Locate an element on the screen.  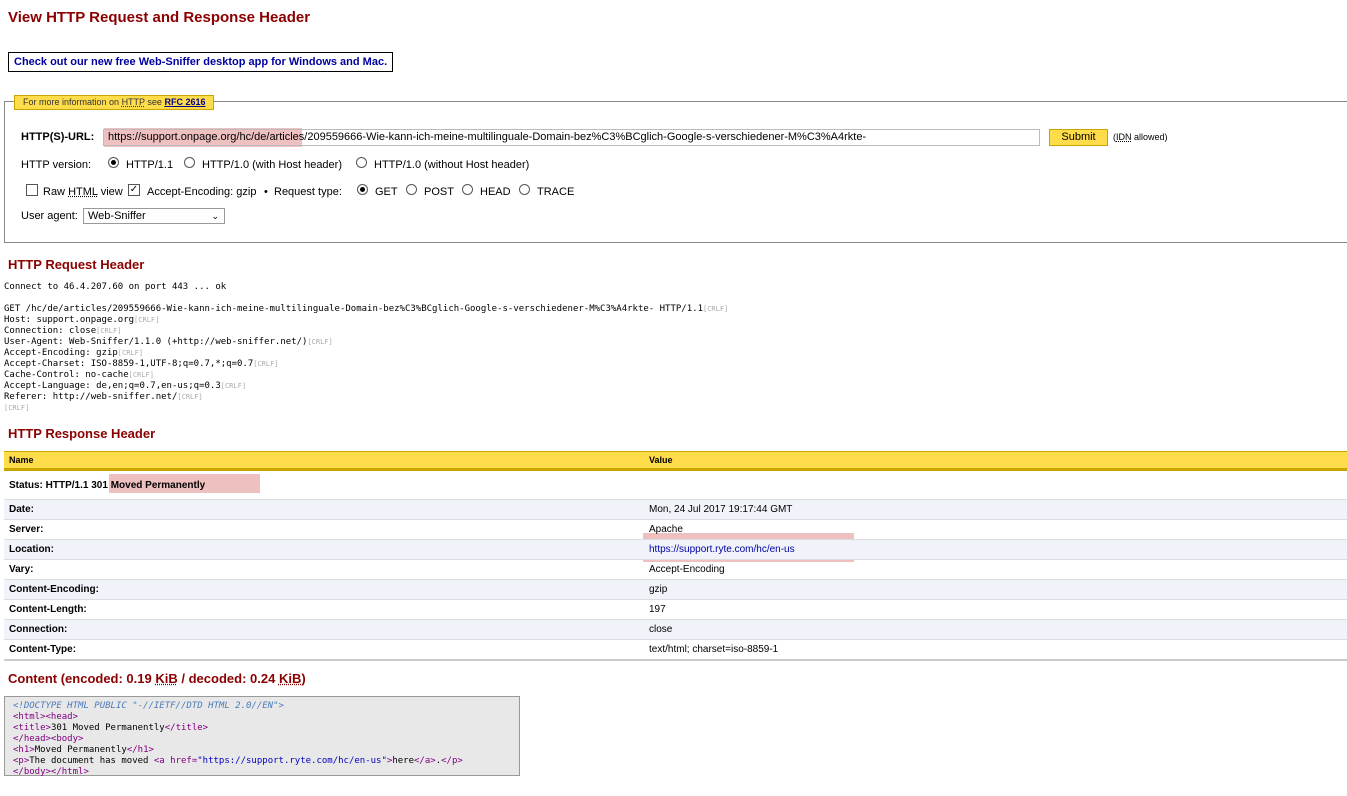
content-heading-pre: Content (encoded: 0.19 is located at coordinates (80, 678).